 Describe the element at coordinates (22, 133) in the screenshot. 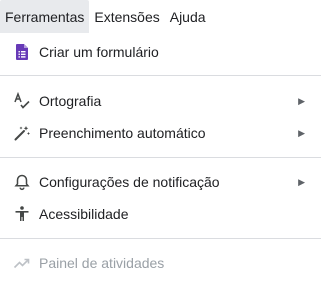

I see `magic-wand-icon` at that location.